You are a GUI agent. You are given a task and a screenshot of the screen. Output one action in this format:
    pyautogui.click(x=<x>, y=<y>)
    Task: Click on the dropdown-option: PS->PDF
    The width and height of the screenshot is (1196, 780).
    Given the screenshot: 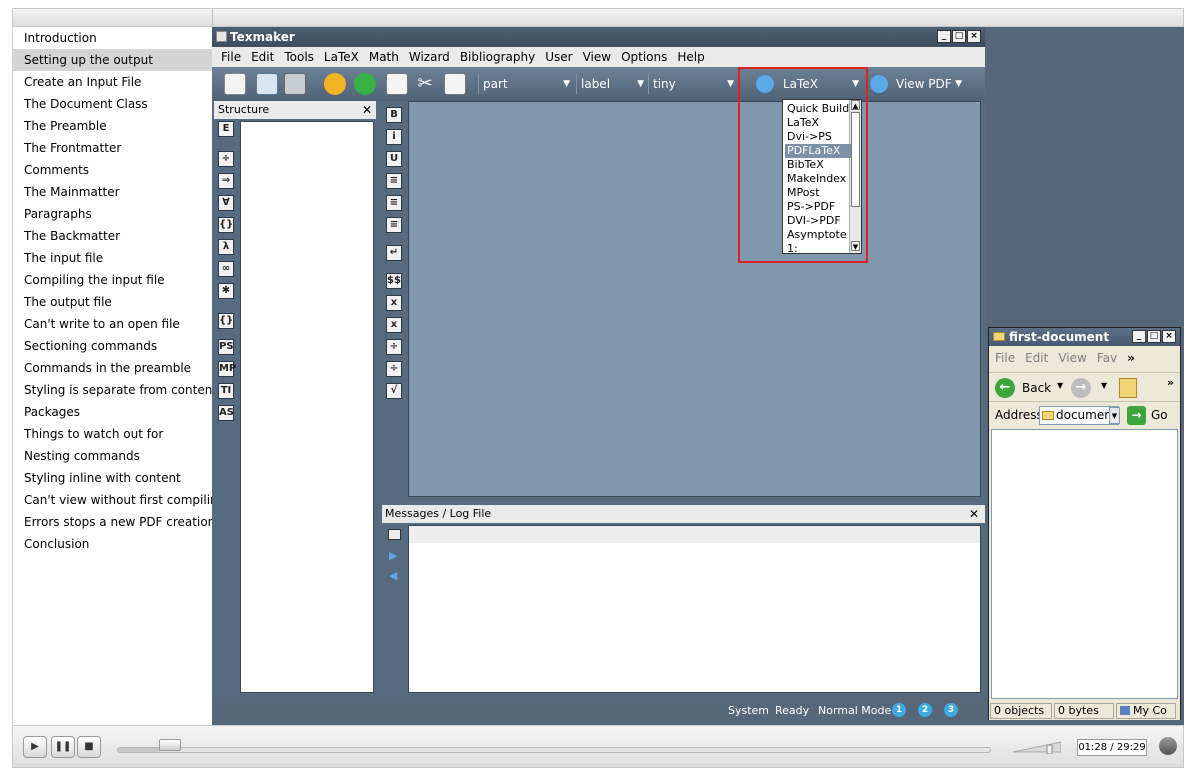 What is the action you would take?
    pyautogui.click(x=818, y=207)
    